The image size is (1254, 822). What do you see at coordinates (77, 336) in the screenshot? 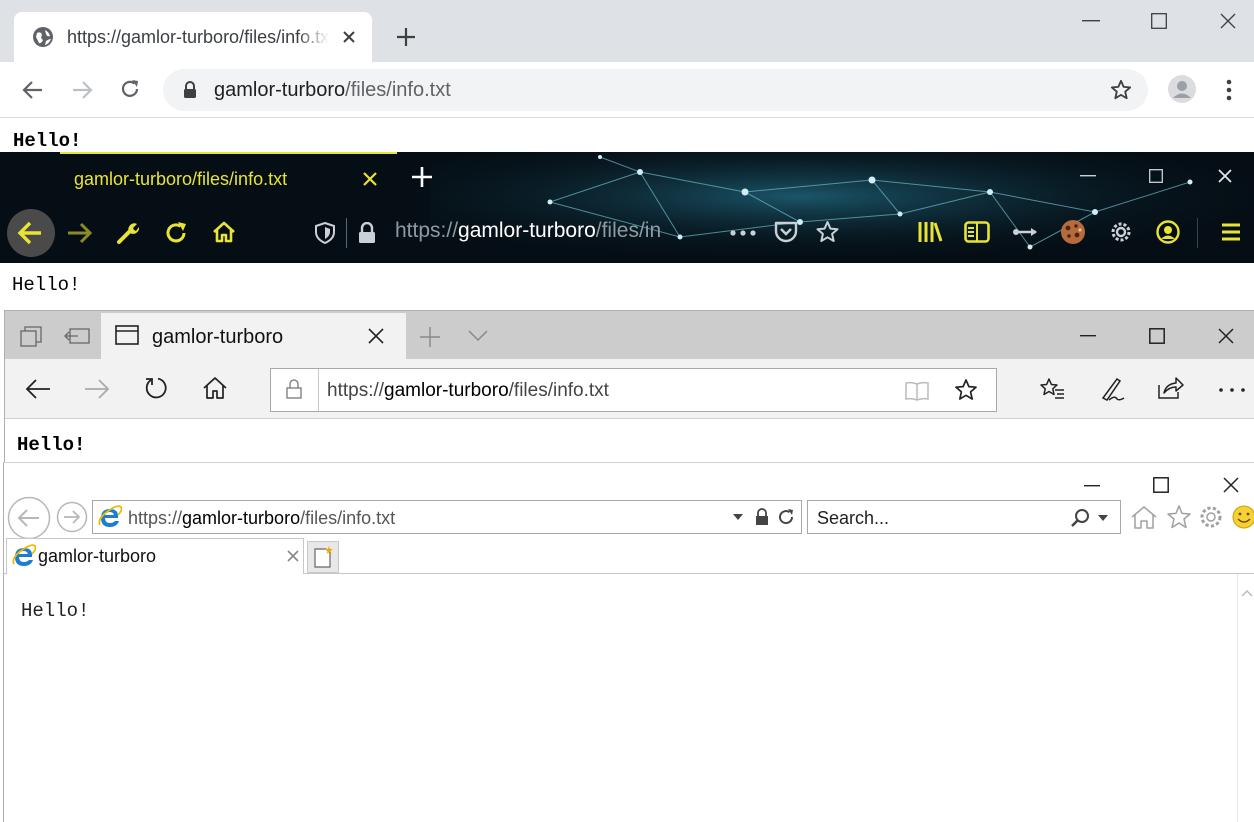
I see `set-aside-icon` at bounding box center [77, 336].